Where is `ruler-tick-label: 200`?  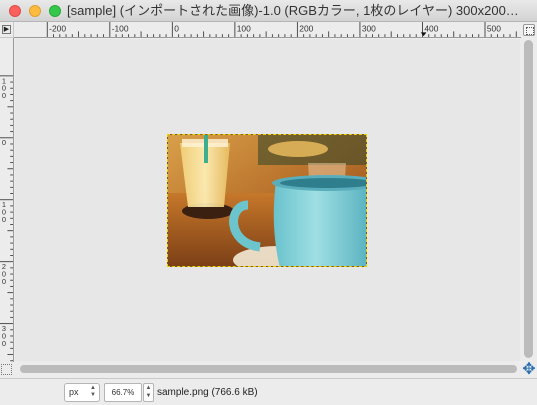 ruler-tick-label: 200 is located at coordinates (306, 28).